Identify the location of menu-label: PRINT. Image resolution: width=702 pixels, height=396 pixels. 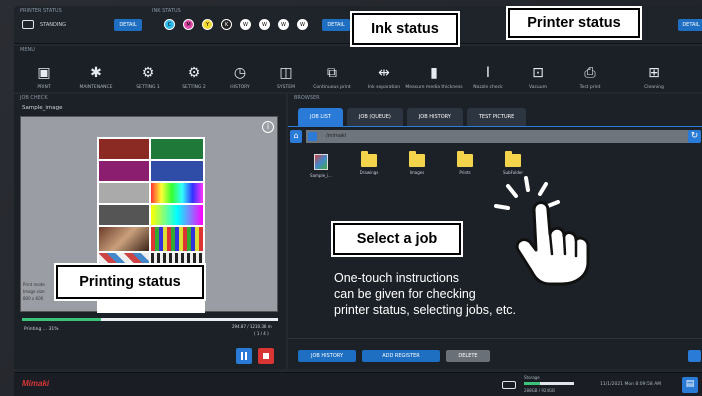
(44, 87).